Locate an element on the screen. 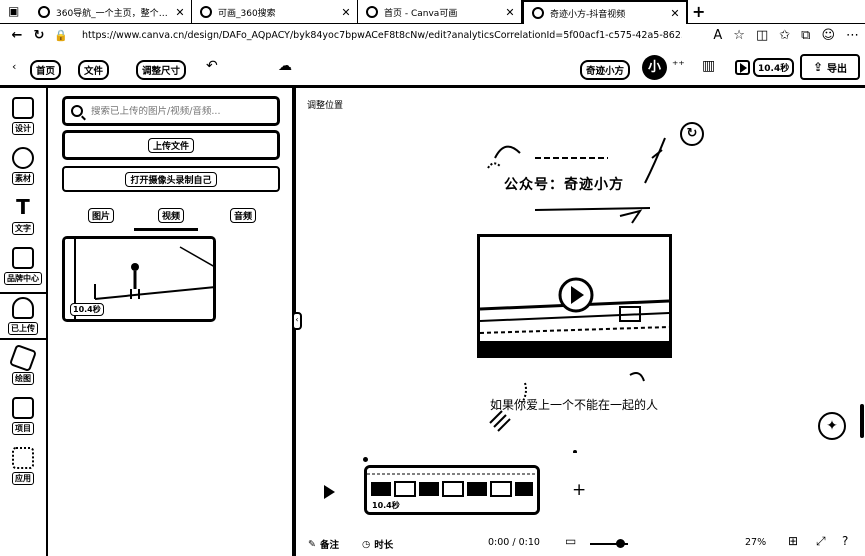 This screenshot has width=865, height=556. file-menu-button: 文件 is located at coordinates (94, 70).